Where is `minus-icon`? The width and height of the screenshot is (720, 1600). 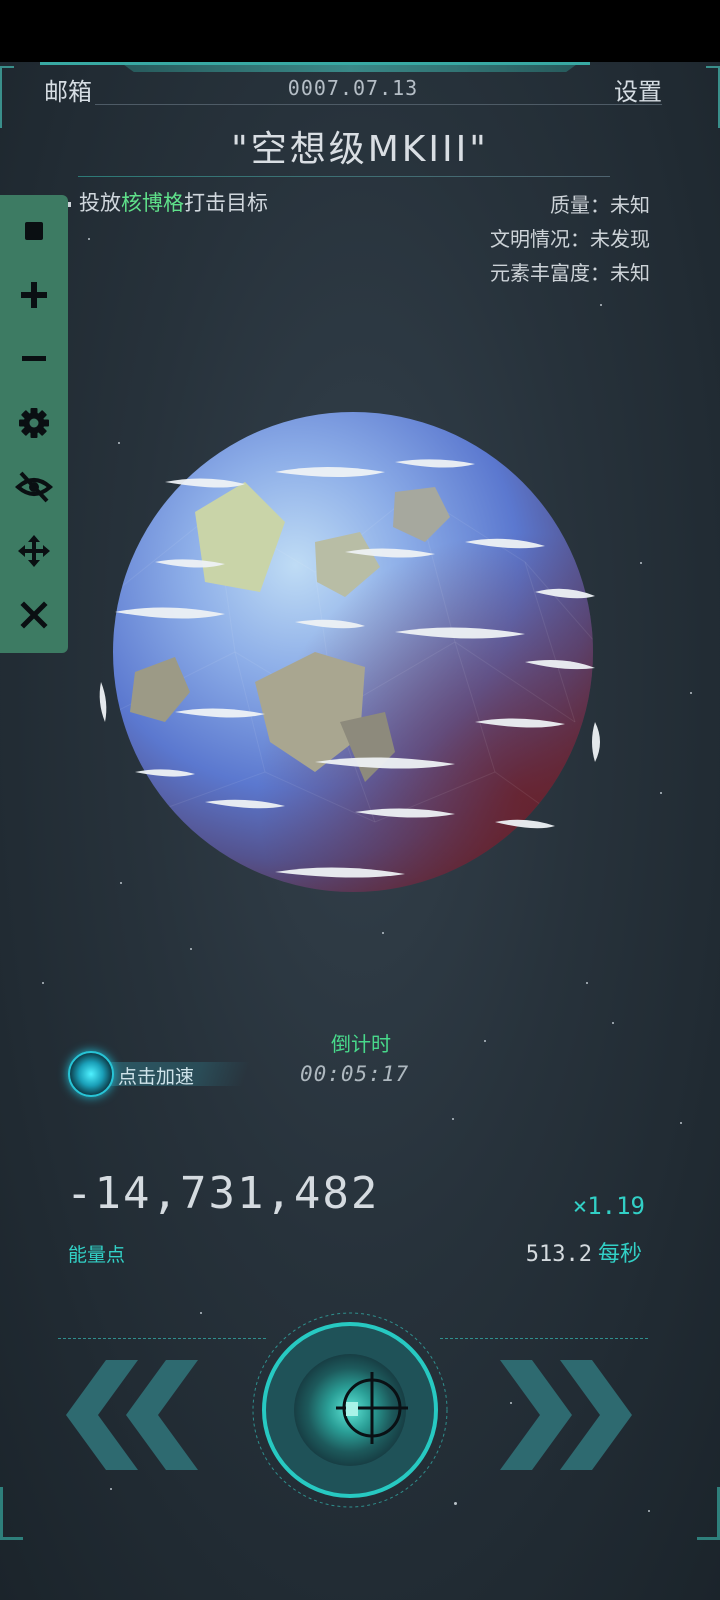 minus-icon is located at coordinates (34, 358).